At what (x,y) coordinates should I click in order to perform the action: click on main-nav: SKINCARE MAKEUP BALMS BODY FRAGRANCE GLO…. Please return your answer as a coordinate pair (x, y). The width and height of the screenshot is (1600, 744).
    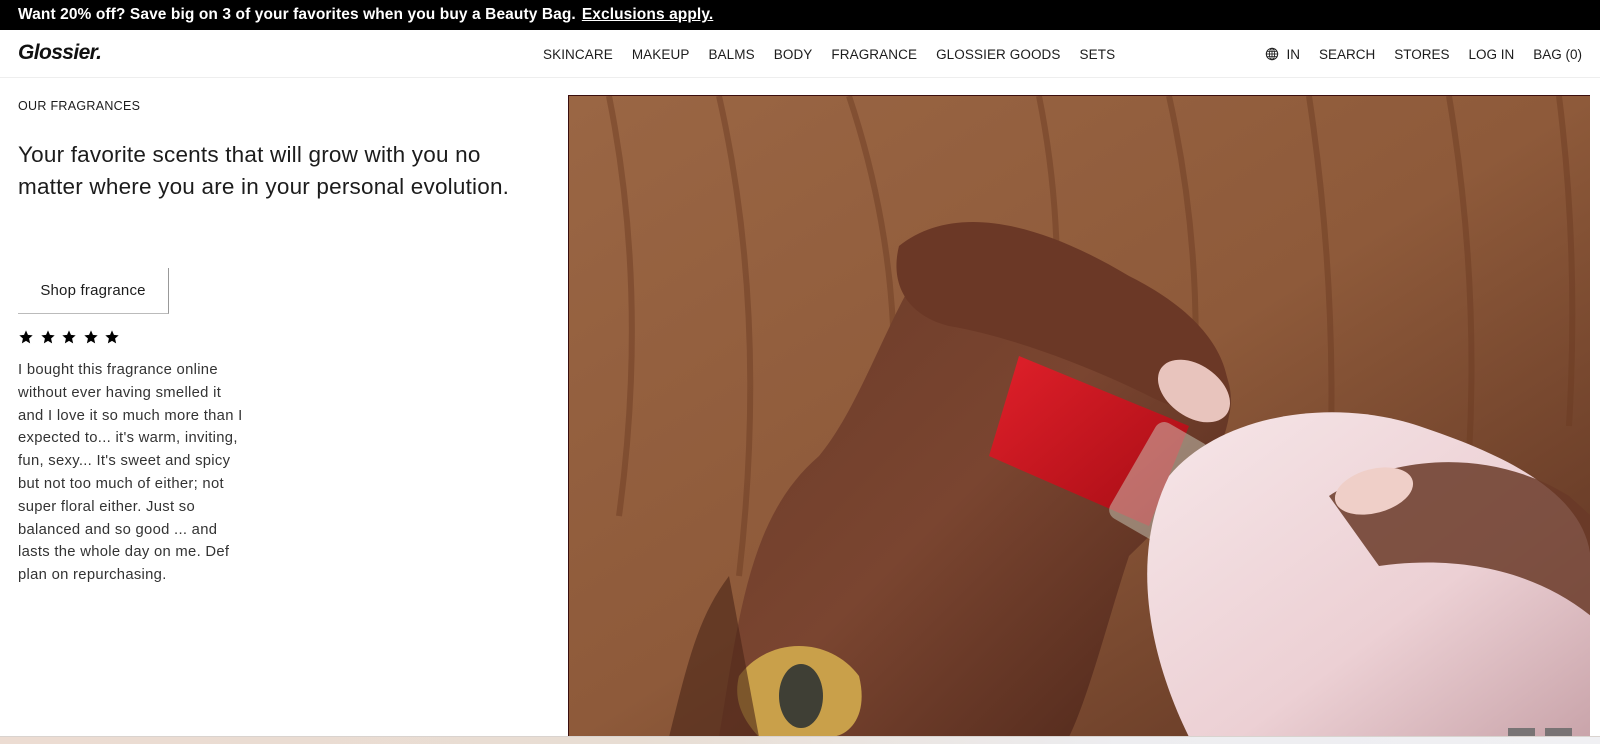
    Looking at the image, I should click on (838, 54).